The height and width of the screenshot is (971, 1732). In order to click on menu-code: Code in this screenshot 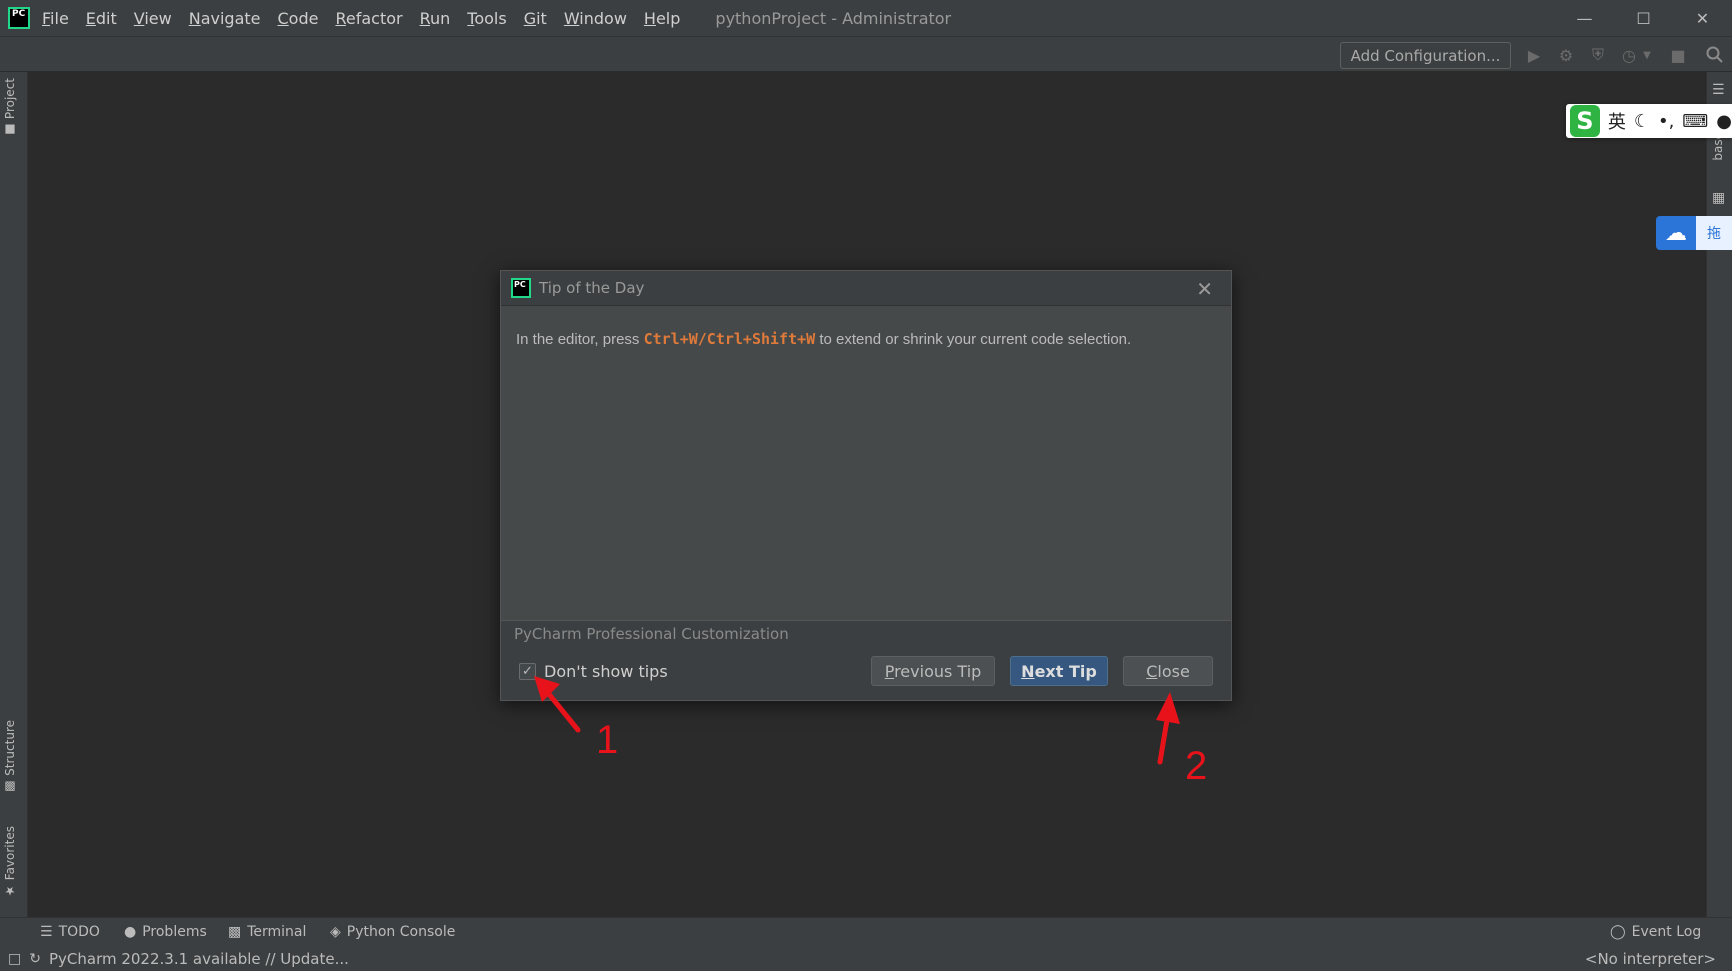, I will do `click(298, 18)`.